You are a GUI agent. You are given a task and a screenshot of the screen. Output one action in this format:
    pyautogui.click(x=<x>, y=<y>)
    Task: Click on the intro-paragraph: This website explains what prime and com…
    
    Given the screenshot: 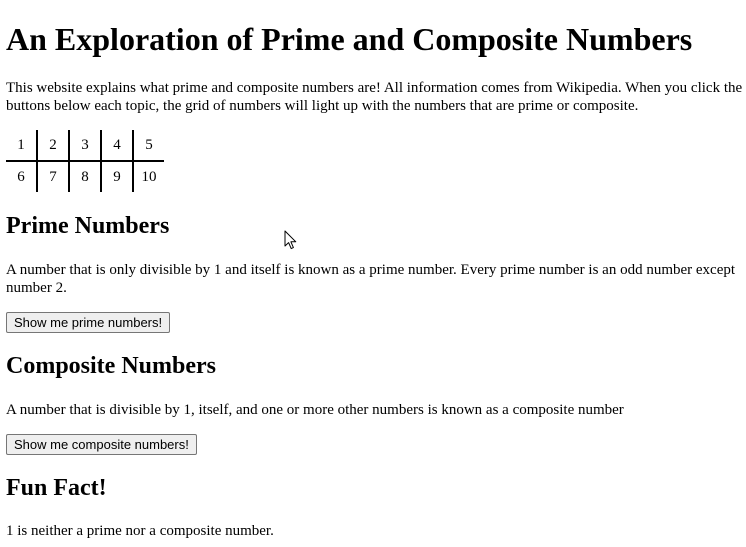 What is the action you would take?
    pyautogui.click(x=374, y=97)
    